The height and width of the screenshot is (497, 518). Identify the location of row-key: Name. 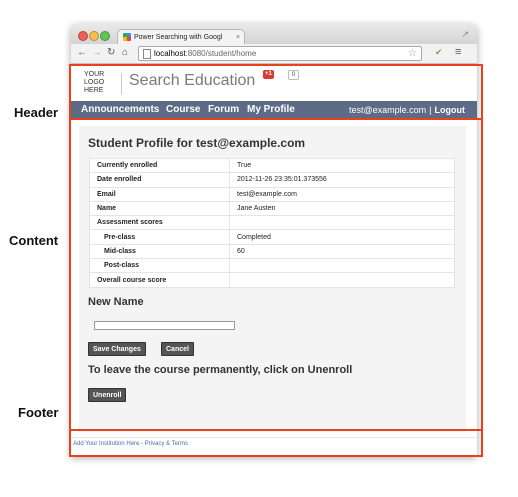
(159, 208).